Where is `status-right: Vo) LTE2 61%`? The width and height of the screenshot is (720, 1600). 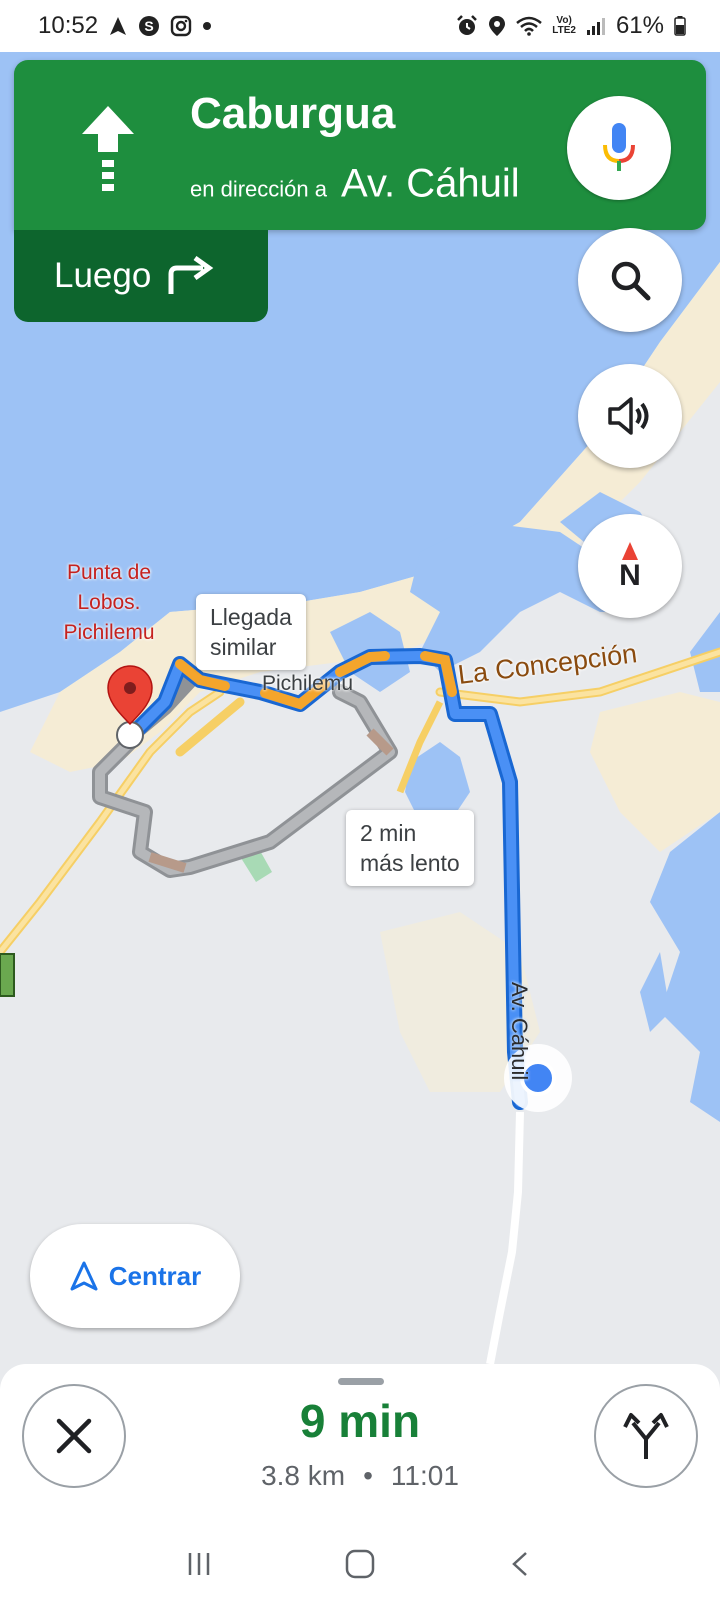 status-right: Vo) LTE2 61% is located at coordinates (571, 26).